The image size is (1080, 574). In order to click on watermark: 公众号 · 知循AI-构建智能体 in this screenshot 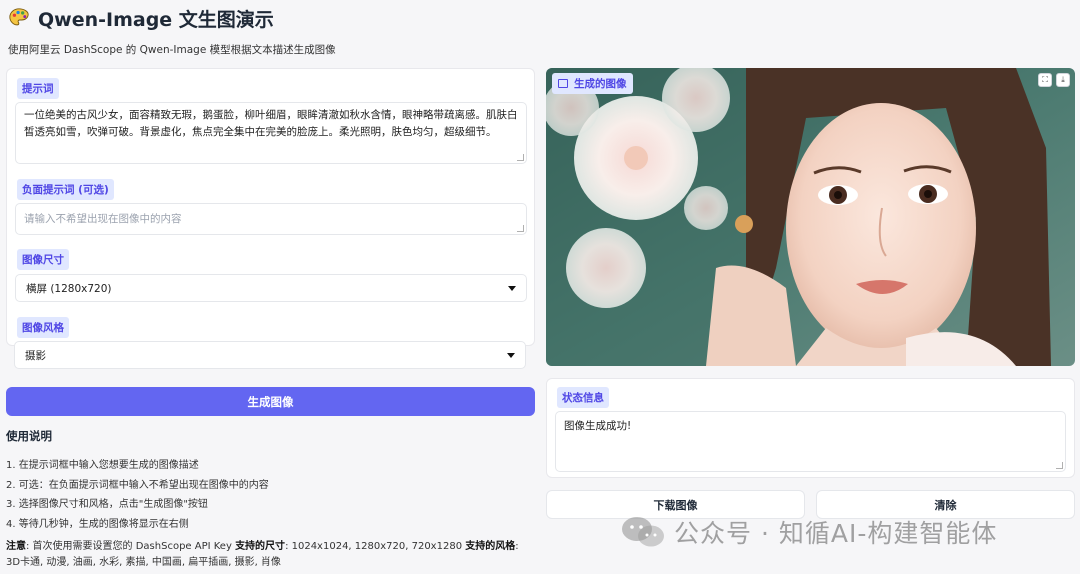, I will do `click(808, 532)`.